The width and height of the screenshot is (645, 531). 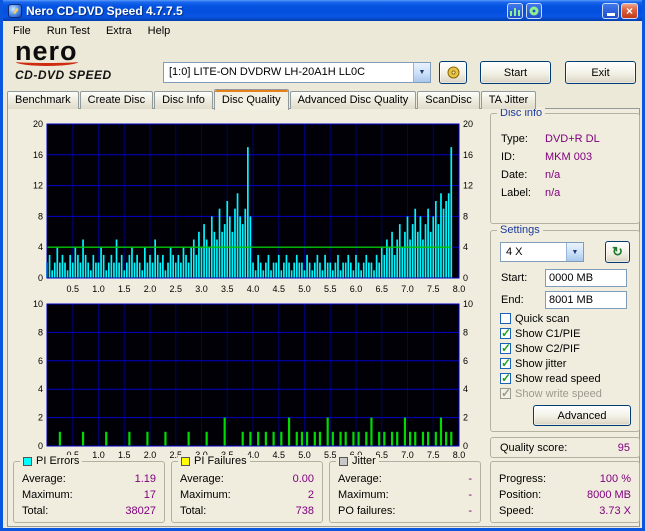 I want to click on speed-select: 4 X ▼, so click(x=542, y=252).